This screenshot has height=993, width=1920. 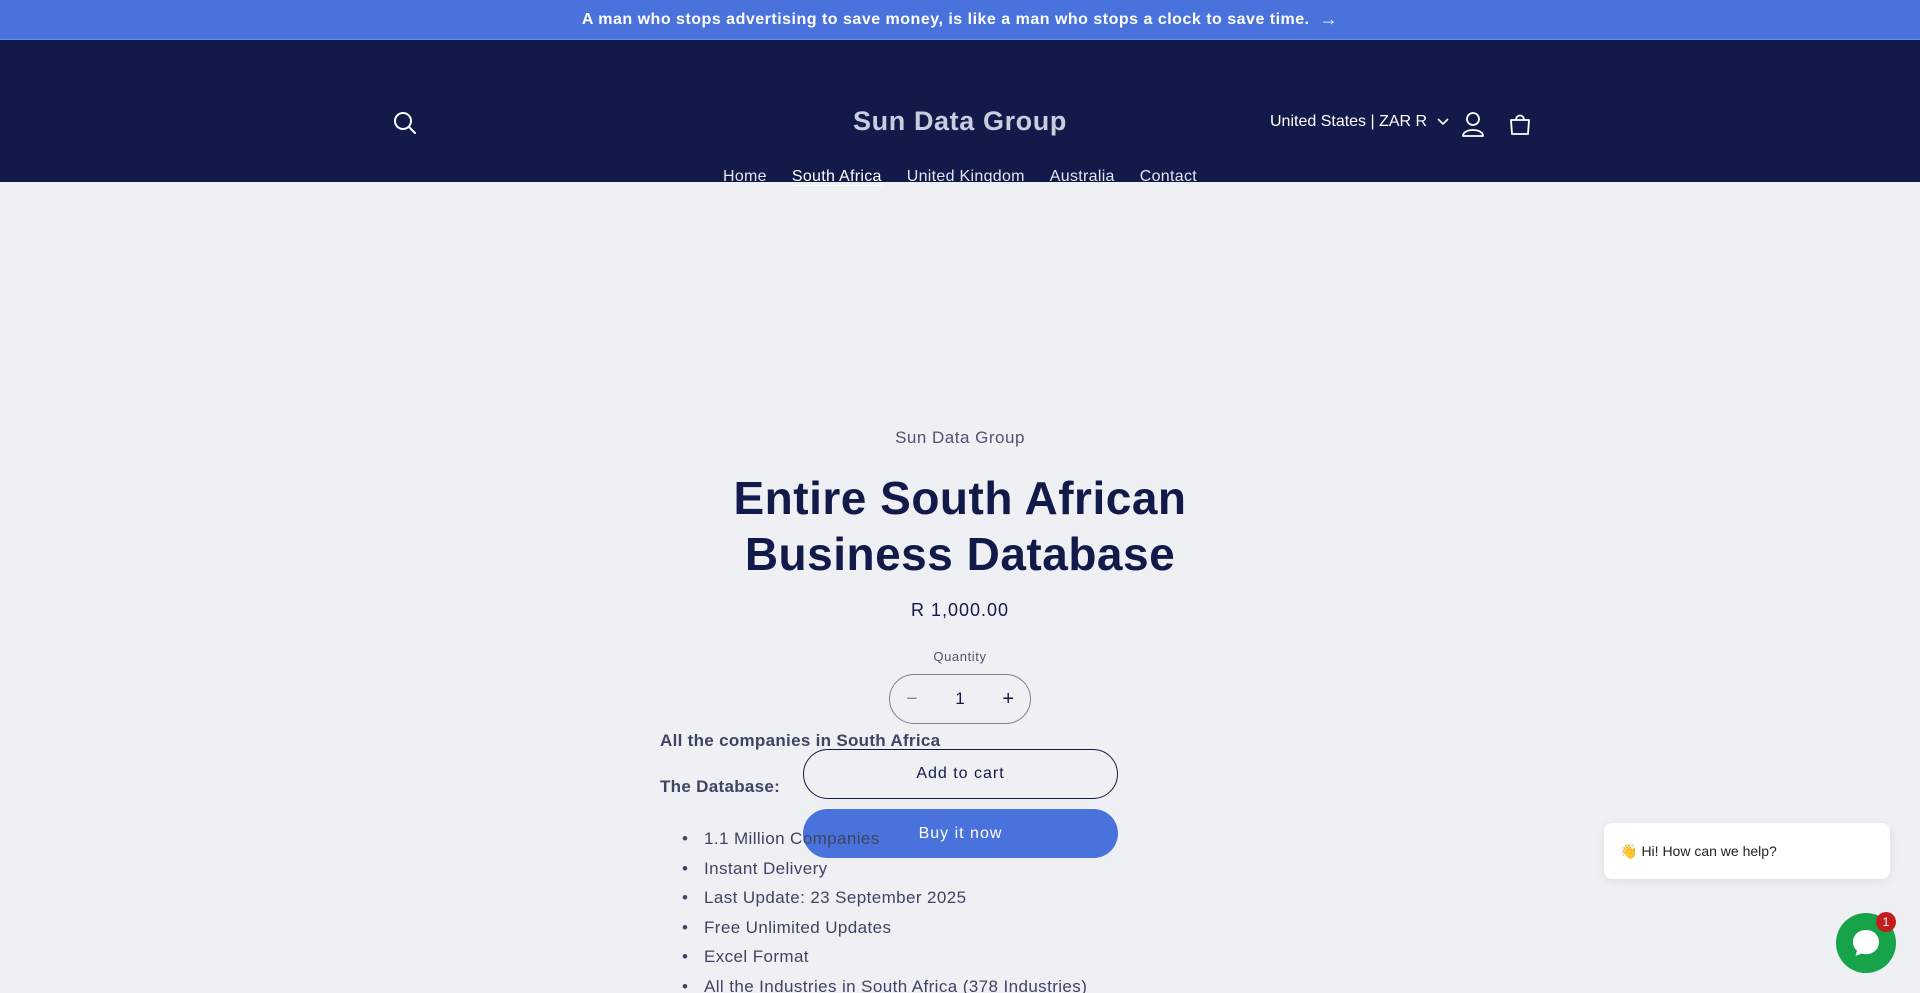 What do you see at coordinates (884, 869) in the screenshot?
I see `list-item: Instant Delivery` at bounding box center [884, 869].